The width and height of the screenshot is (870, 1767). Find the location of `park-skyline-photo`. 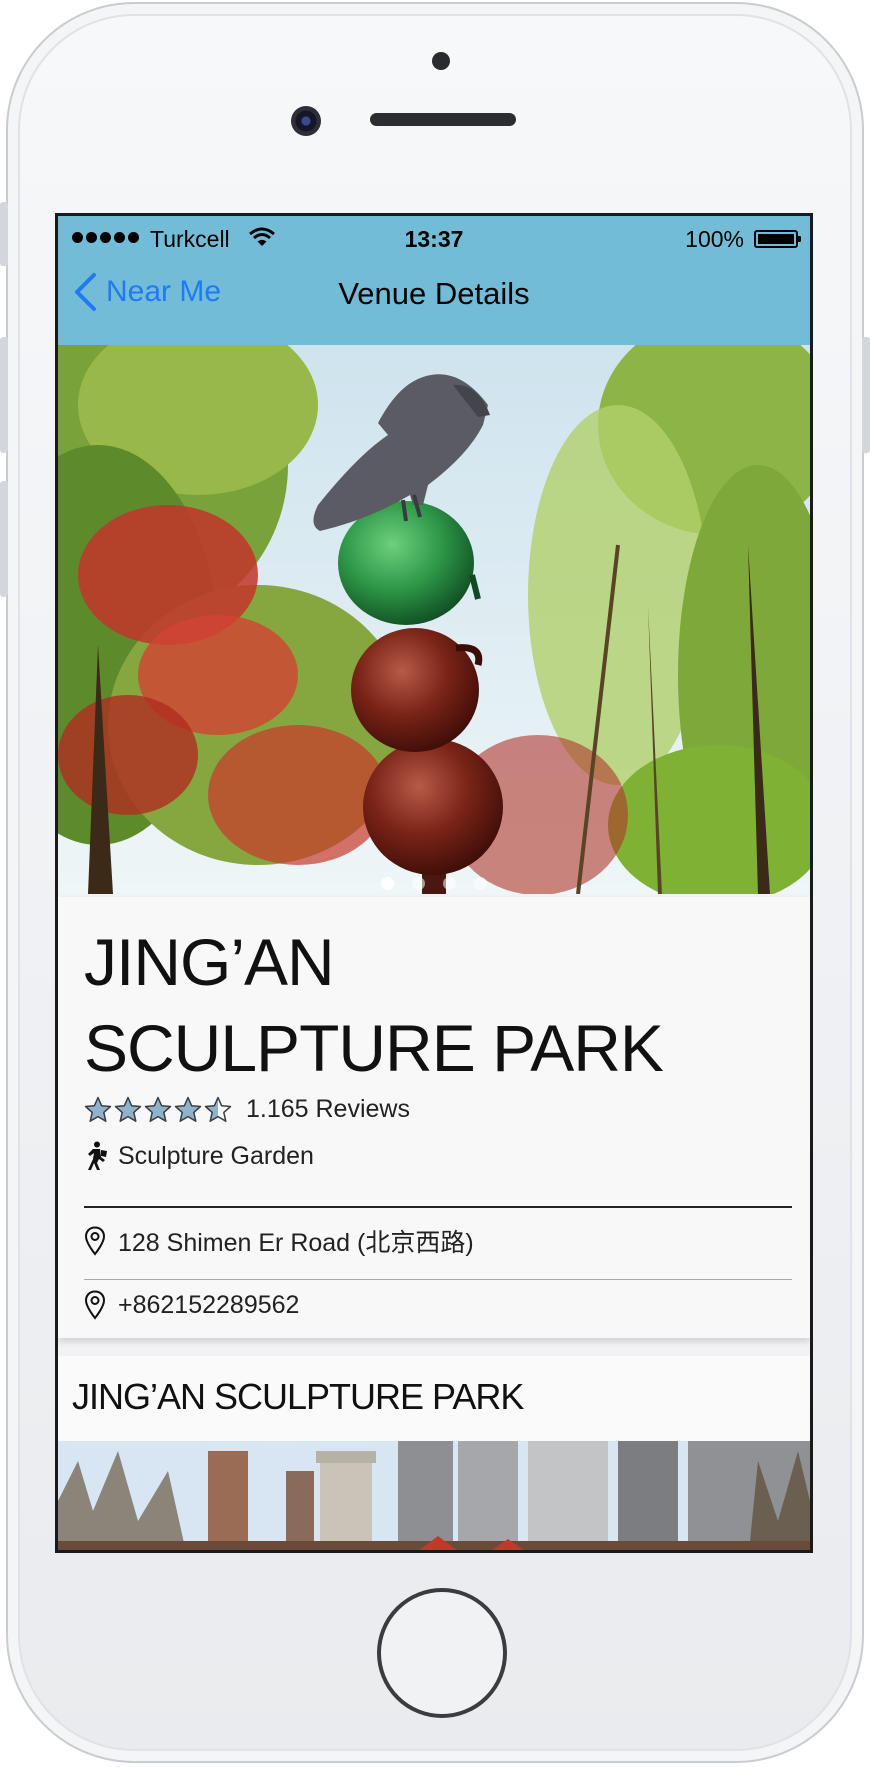

park-skyline-photo is located at coordinates (434, 1495).